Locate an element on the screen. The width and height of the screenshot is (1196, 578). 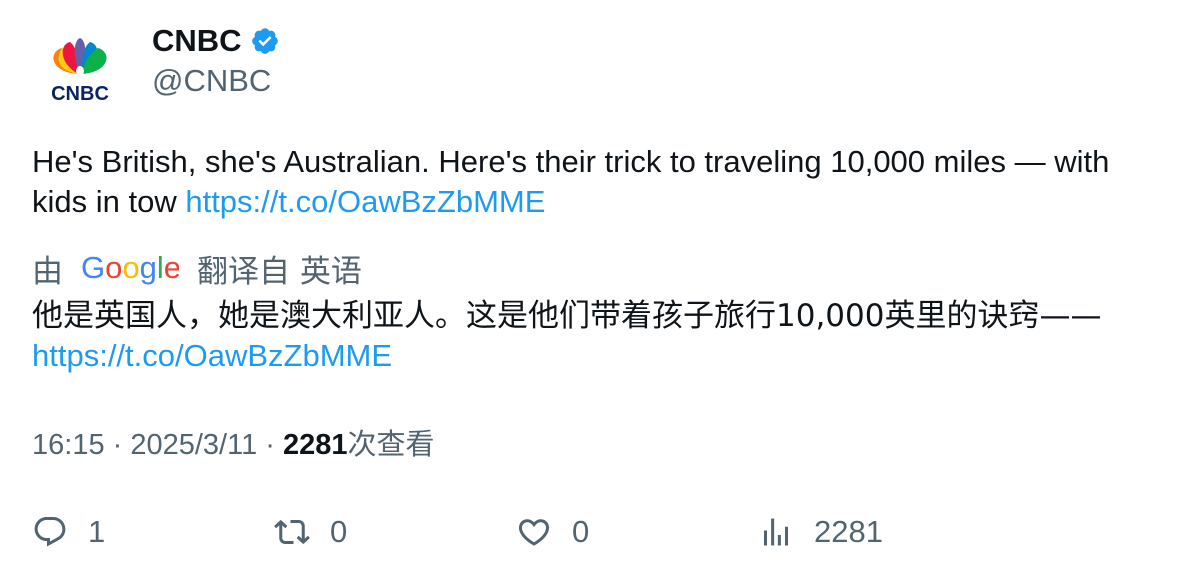
translated-by-label: 由 is located at coordinates (47, 271).